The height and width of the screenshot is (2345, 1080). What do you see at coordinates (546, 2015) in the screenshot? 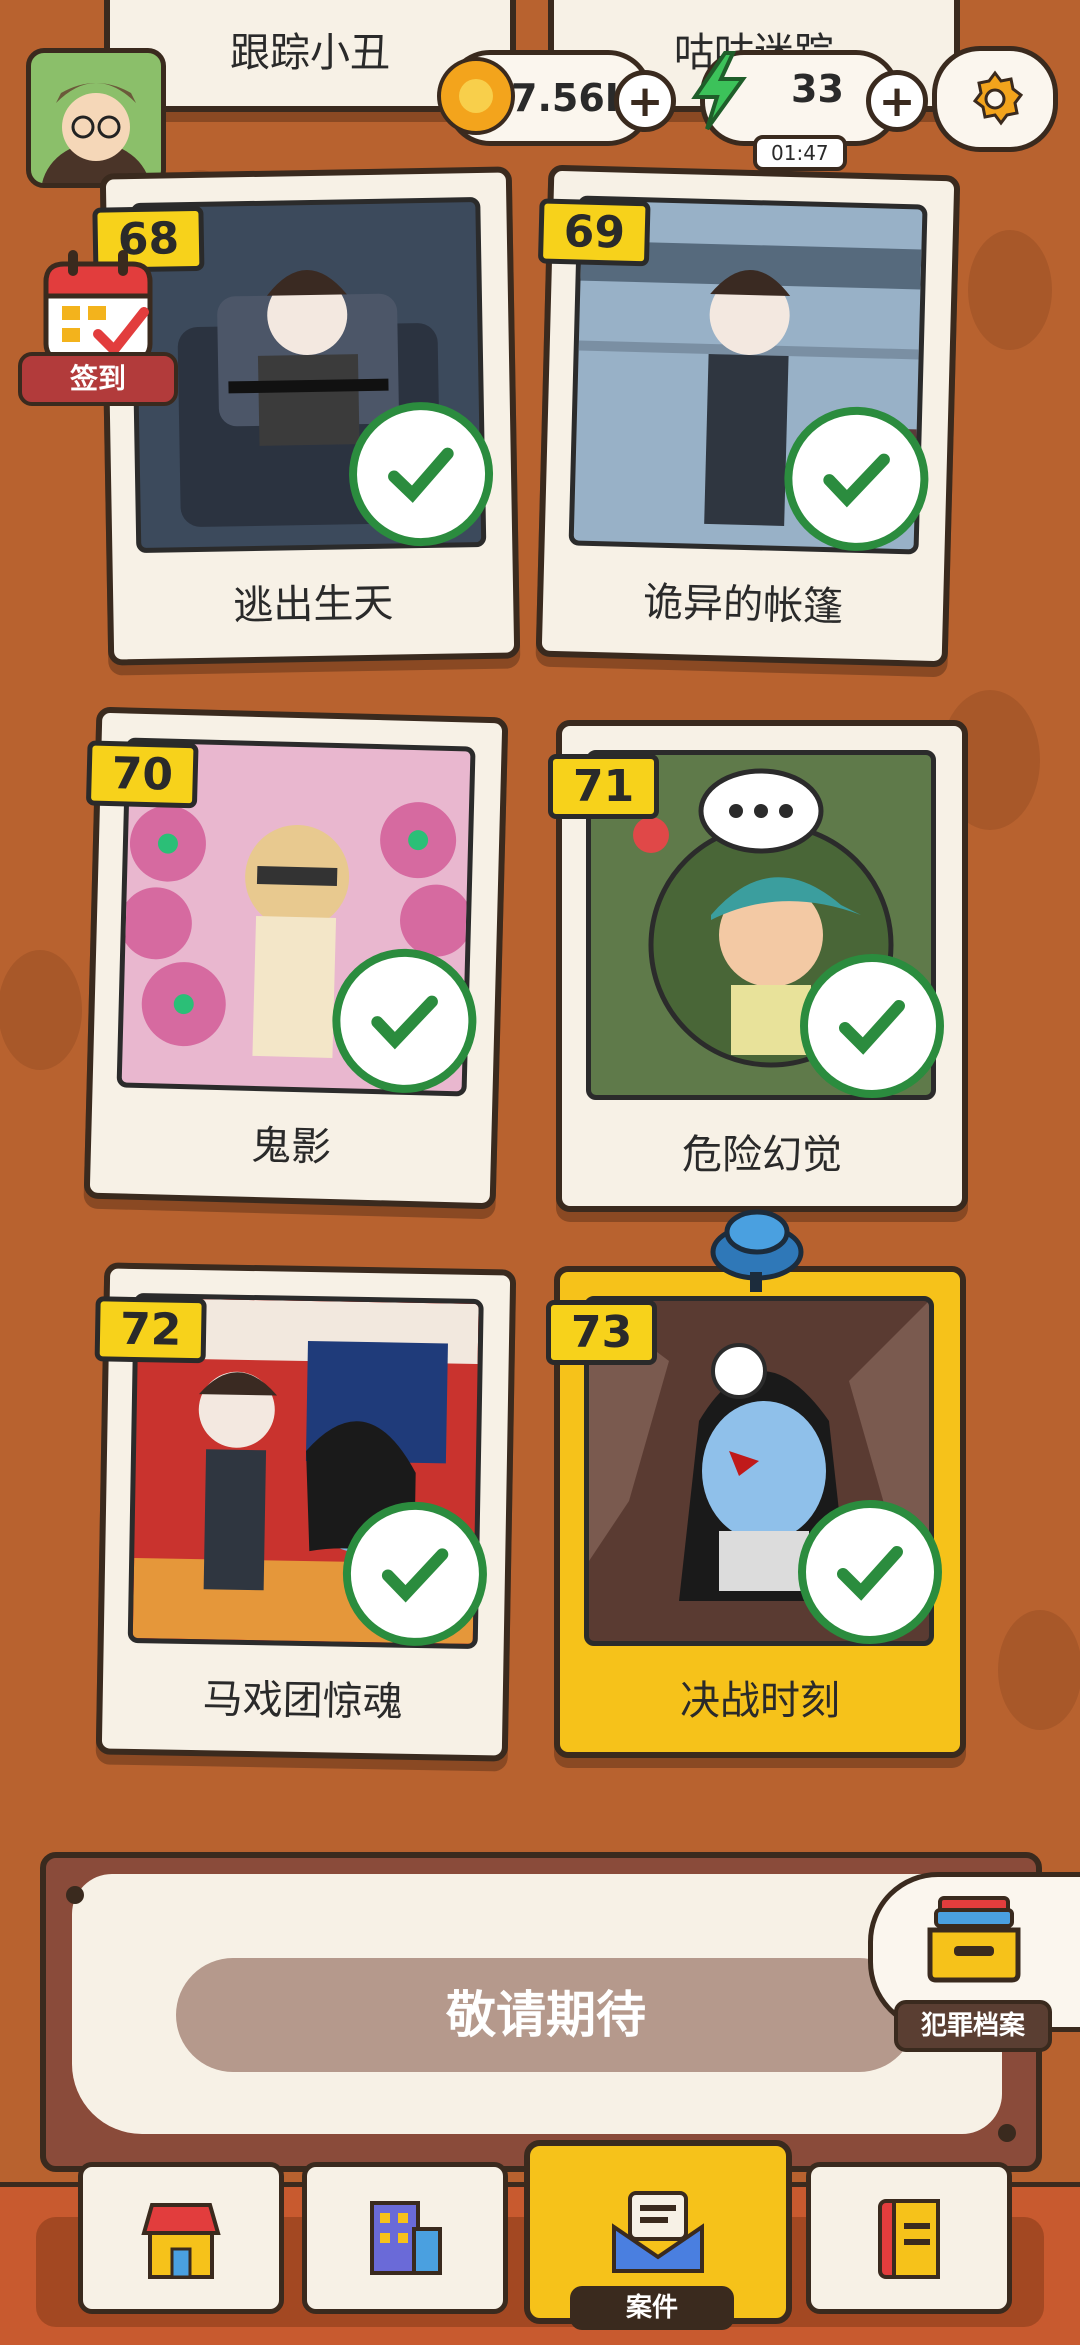
I see `coming-soon-label: 敬请期待` at bounding box center [546, 2015].